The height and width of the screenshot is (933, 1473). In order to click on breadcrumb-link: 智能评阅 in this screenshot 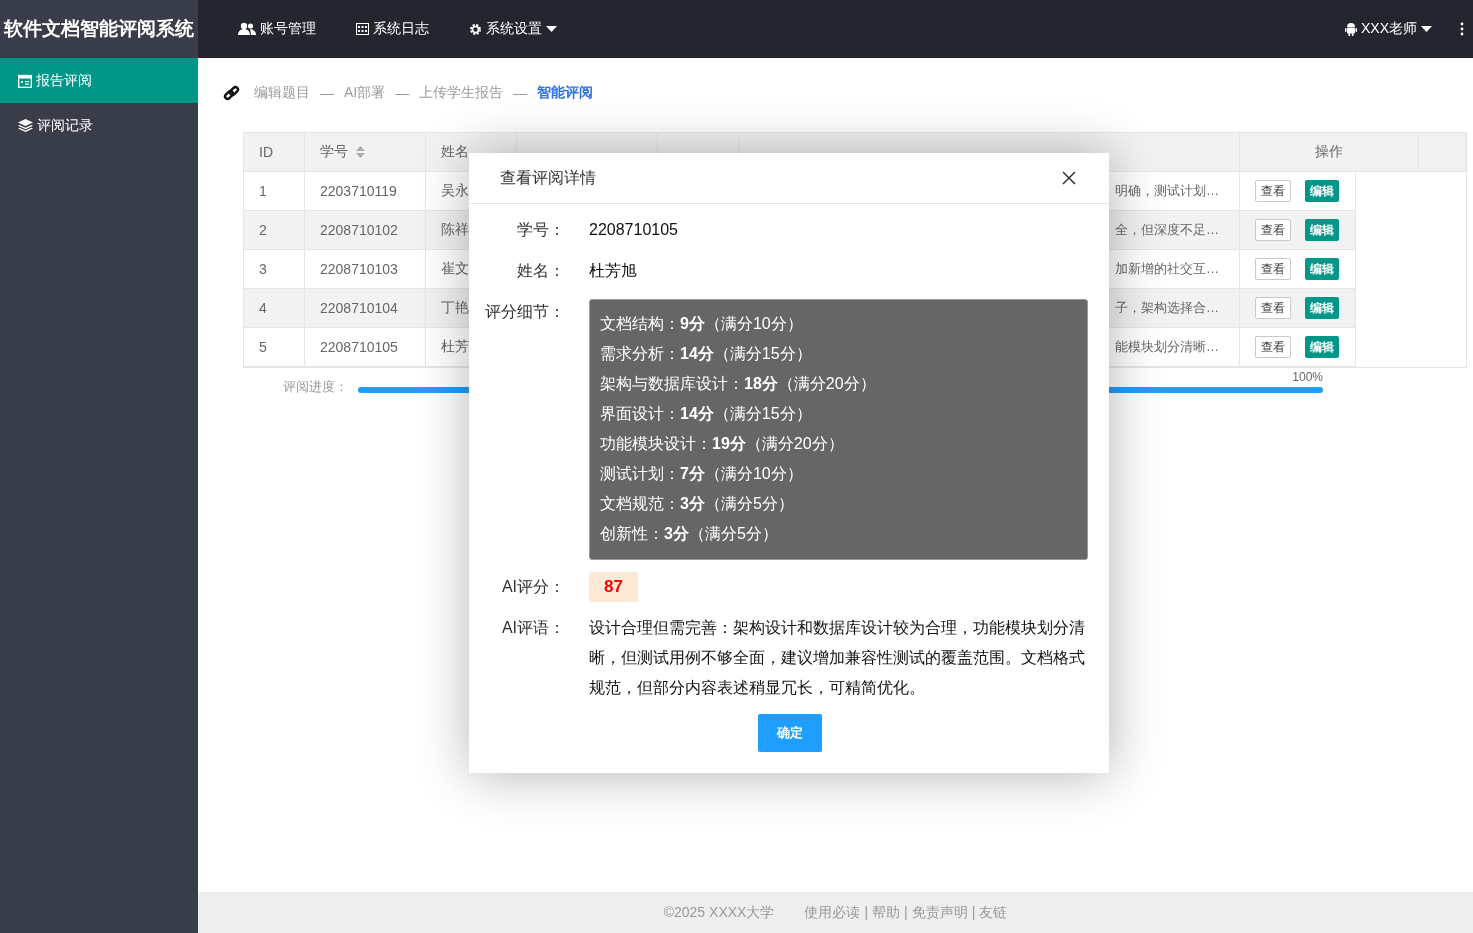, I will do `click(565, 93)`.